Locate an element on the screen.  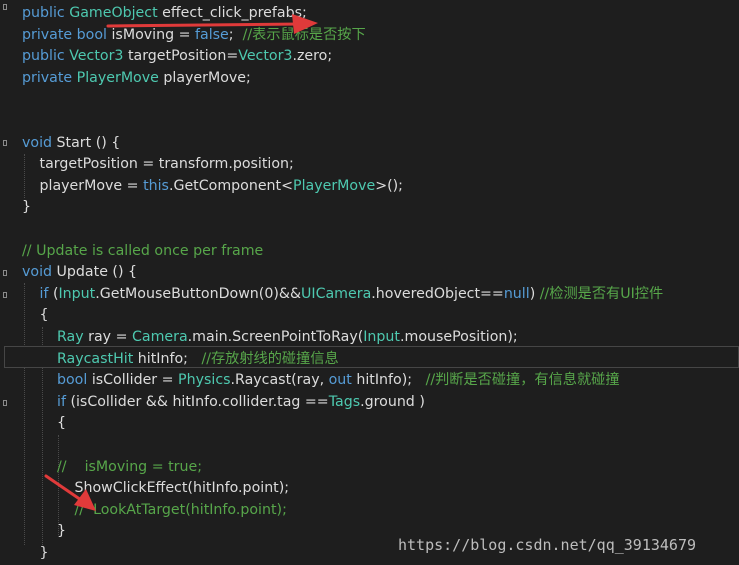
arrow-to-show-click-effect is located at coordinates (70, 492).